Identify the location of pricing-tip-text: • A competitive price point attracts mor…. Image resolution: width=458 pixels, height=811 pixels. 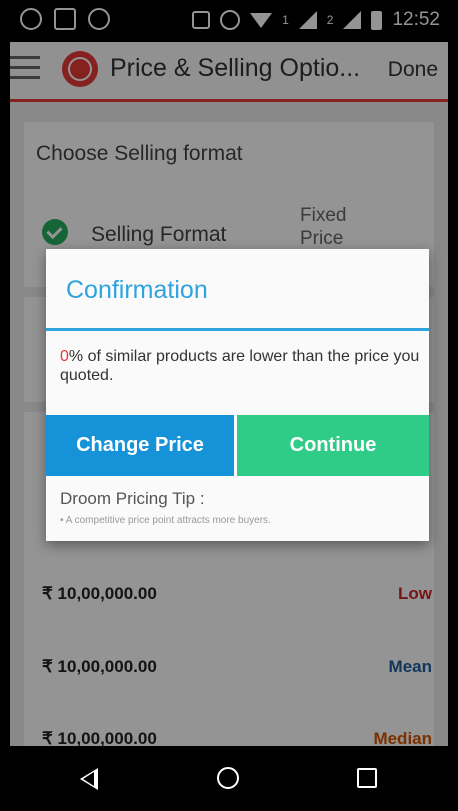
(165, 520).